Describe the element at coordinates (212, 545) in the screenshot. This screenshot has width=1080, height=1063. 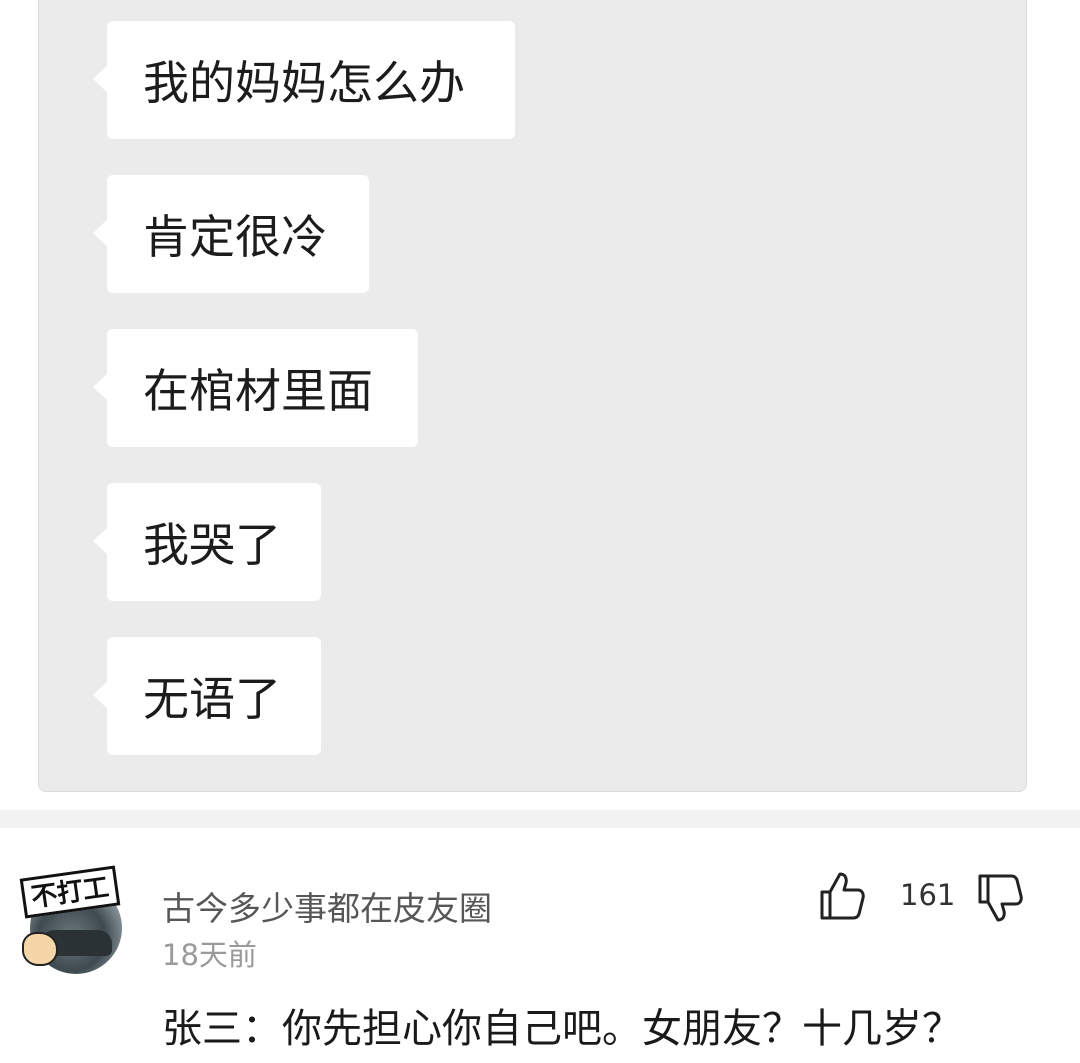
I see `chat-message-text: 我哭了` at that location.